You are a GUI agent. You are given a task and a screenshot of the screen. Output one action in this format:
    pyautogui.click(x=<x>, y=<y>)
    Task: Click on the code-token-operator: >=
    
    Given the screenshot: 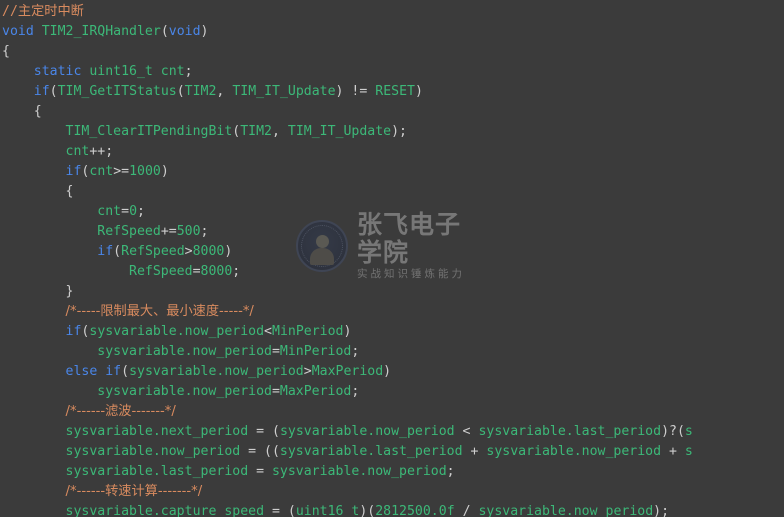 What is the action you would take?
    pyautogui.click(x=121, y=171)
    